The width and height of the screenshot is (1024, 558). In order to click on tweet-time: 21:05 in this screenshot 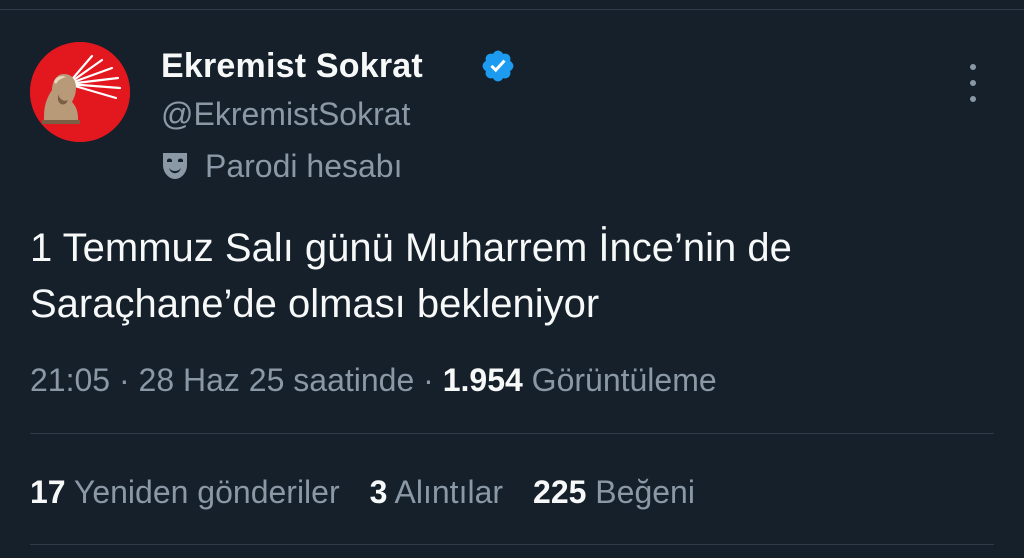, I will do `click(70, 380)`.